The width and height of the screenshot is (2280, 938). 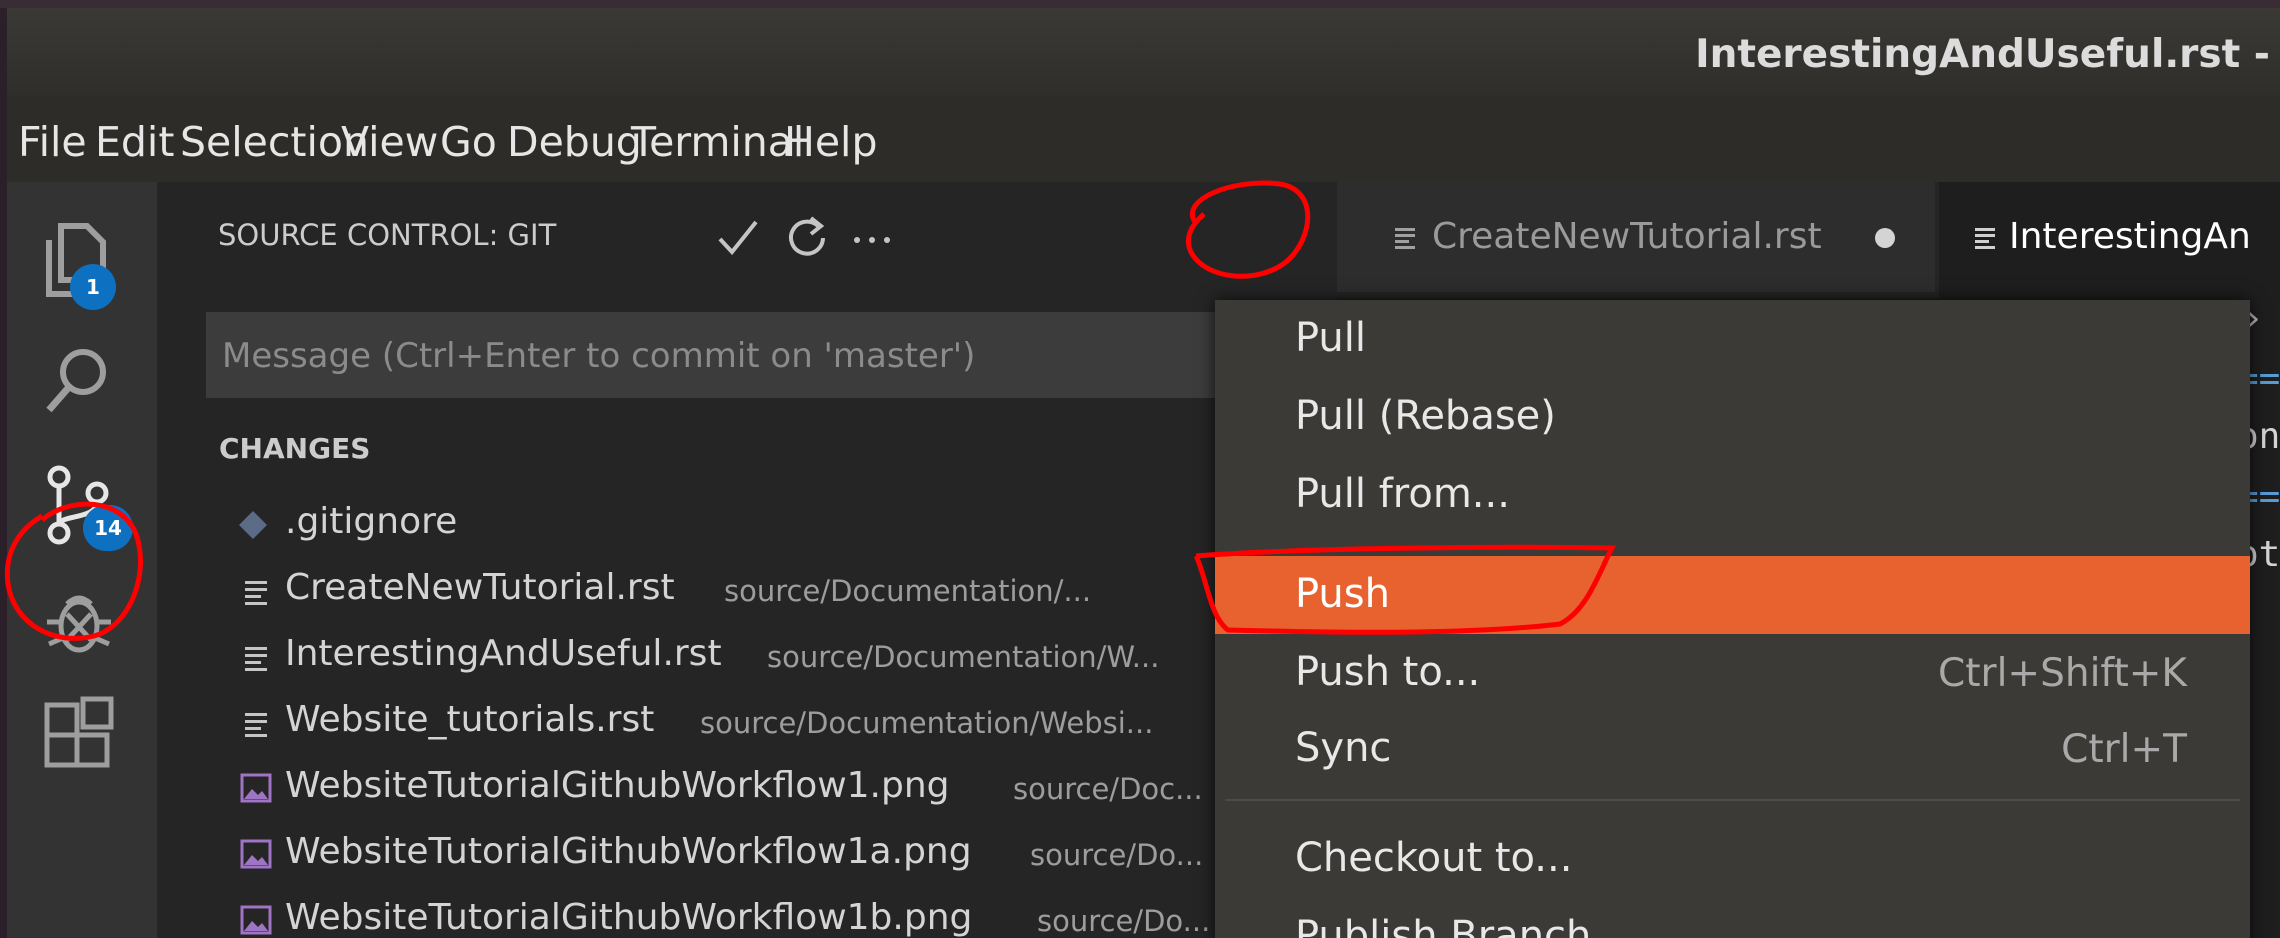 I want to click on source-control-button: 14, so click(x=82, y=500).